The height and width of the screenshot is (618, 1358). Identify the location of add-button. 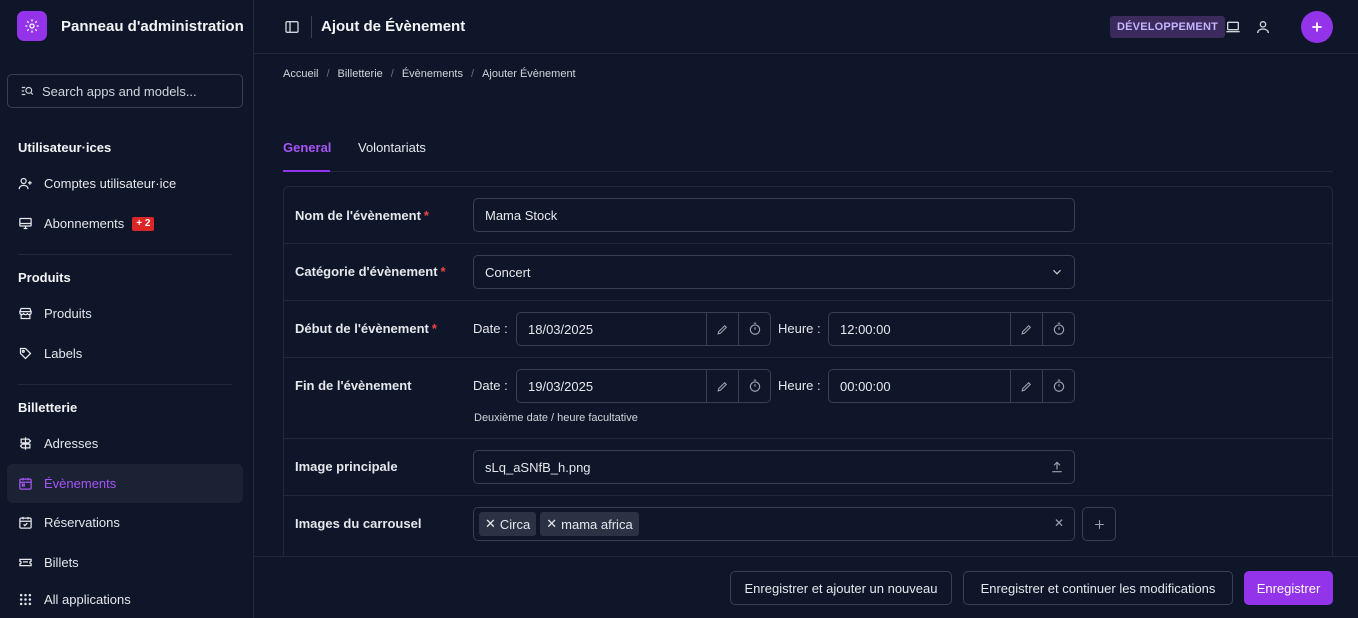
(1317, 27).